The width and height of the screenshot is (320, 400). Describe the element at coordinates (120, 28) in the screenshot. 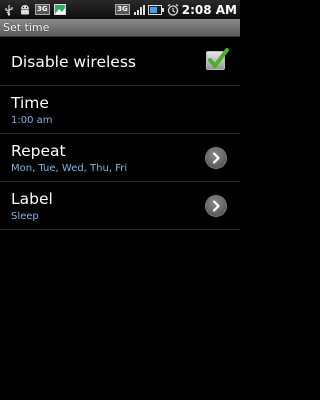

I see `title-bar: Set time` at that location.